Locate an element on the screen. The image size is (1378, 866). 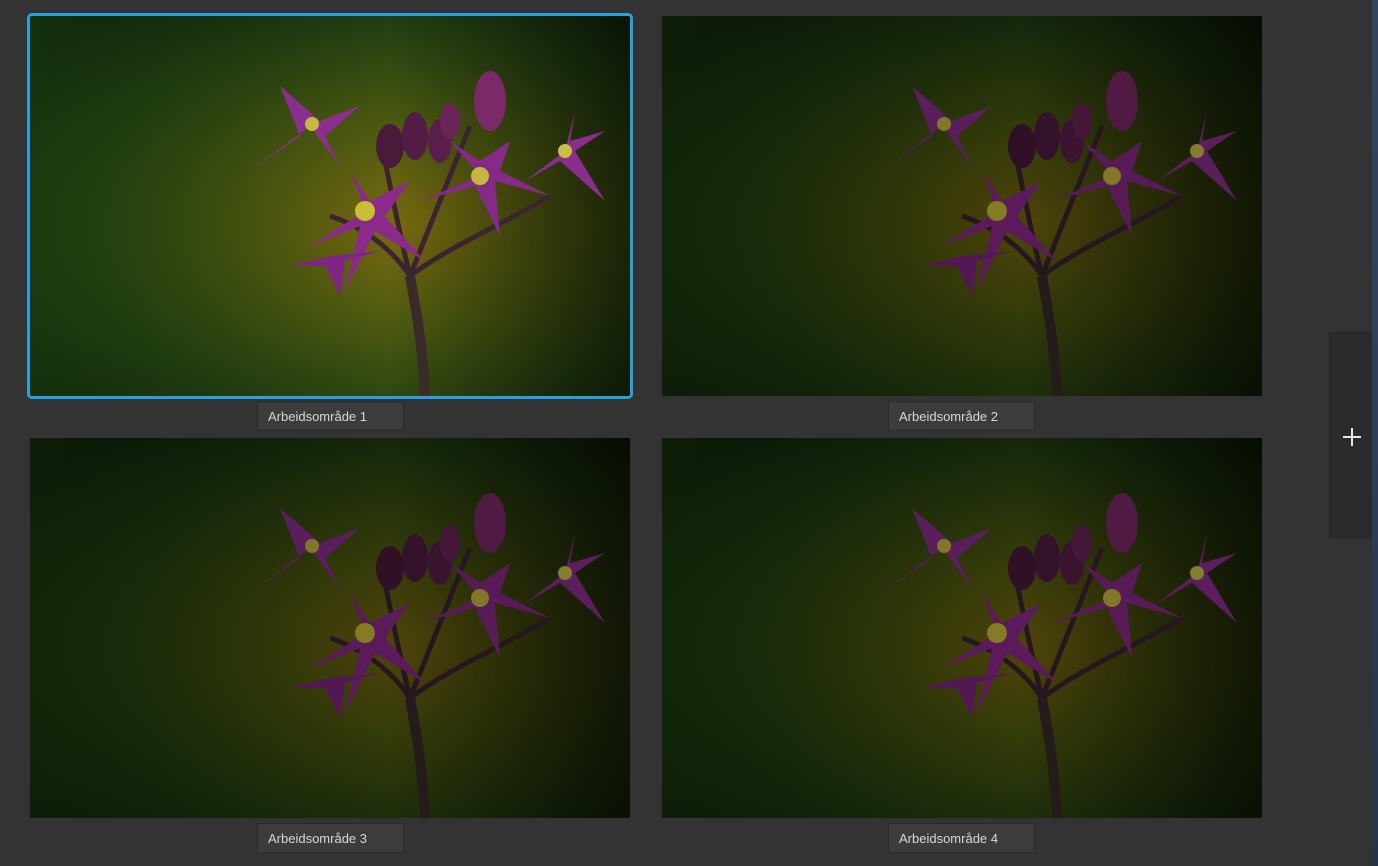
plus-icon is located at coordinates (1352, 437).